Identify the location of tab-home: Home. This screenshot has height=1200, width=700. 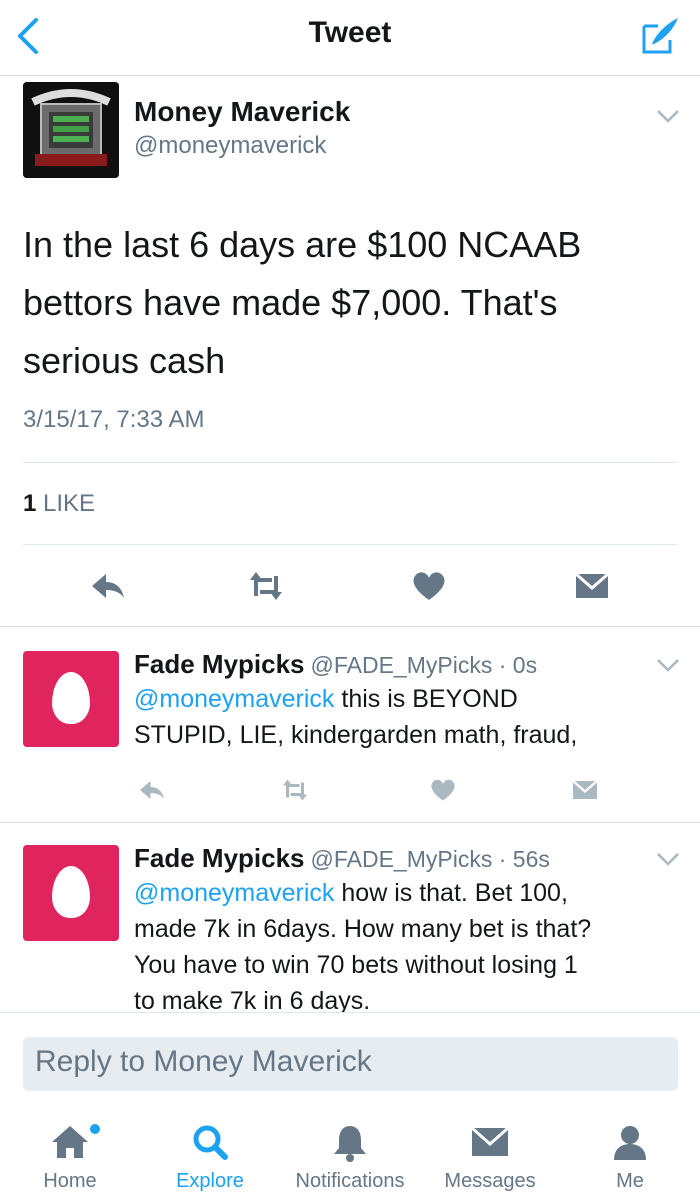
(70, 1157).